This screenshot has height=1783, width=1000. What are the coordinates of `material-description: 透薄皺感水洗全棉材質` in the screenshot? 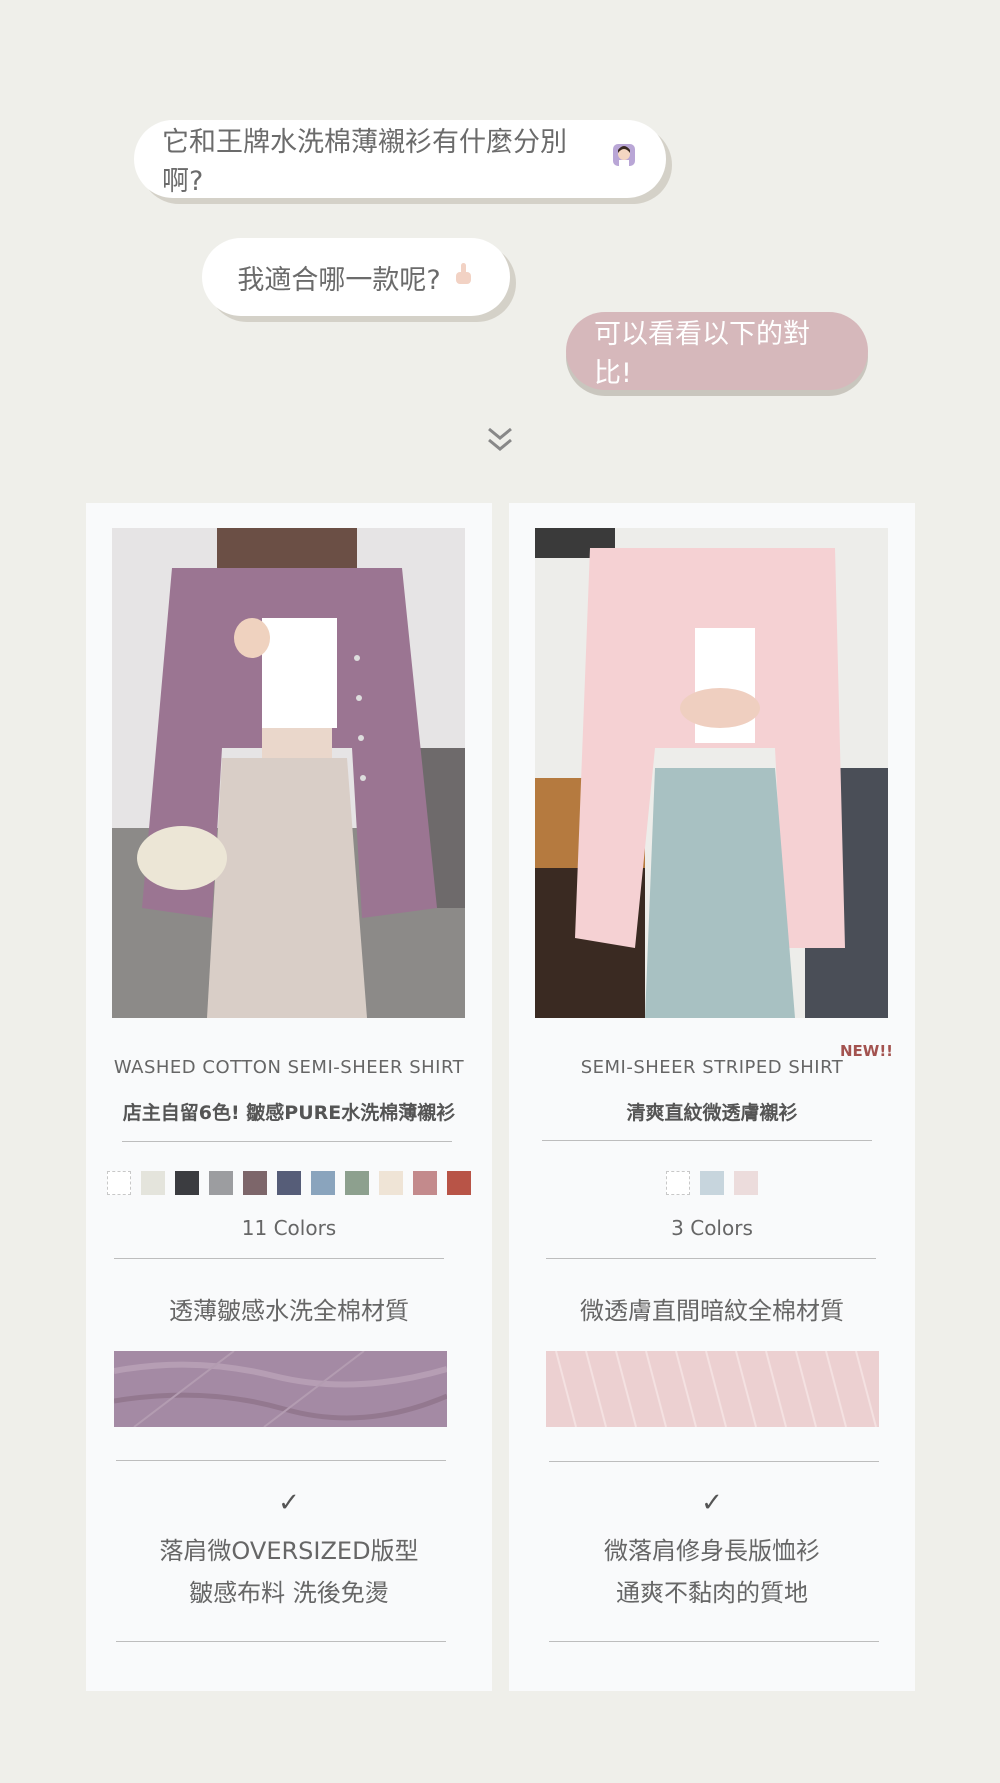 It's located at (289, 1311).